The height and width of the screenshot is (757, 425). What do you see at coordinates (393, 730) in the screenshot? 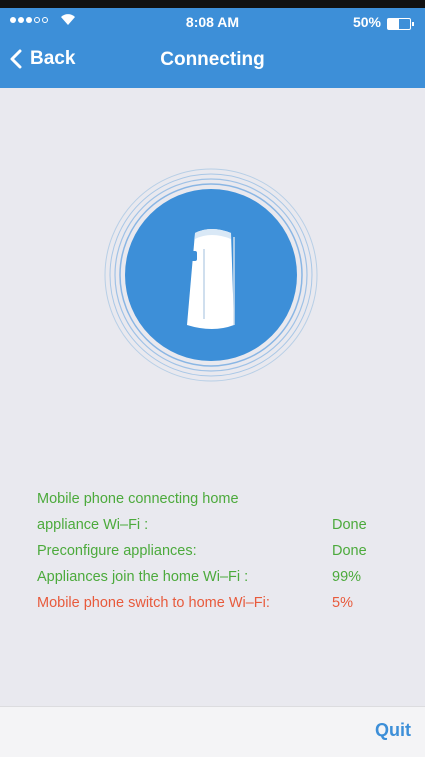
I see `quit-button: Quit` at bounding box center [393, 730].